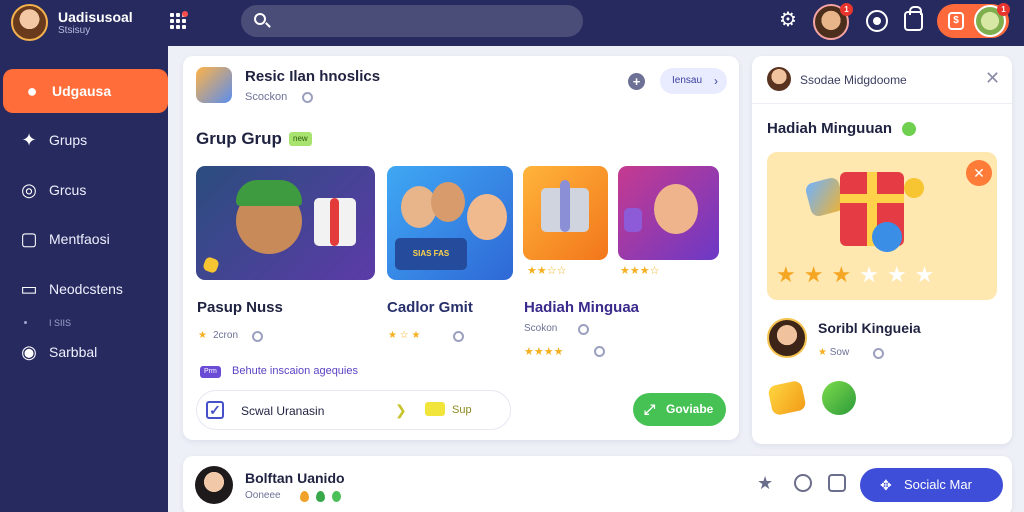 This screenshot has width=1024, height=512. Describe the element at coordinates (992, 78) in the screenshot. I see `close-icon: ✕` at that location.